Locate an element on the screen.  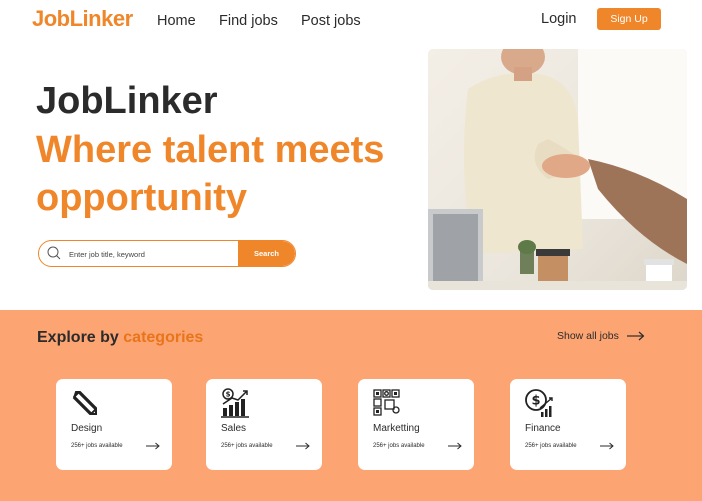
categories-heading-prefix: Explore by is located at coordinates (78, 337).